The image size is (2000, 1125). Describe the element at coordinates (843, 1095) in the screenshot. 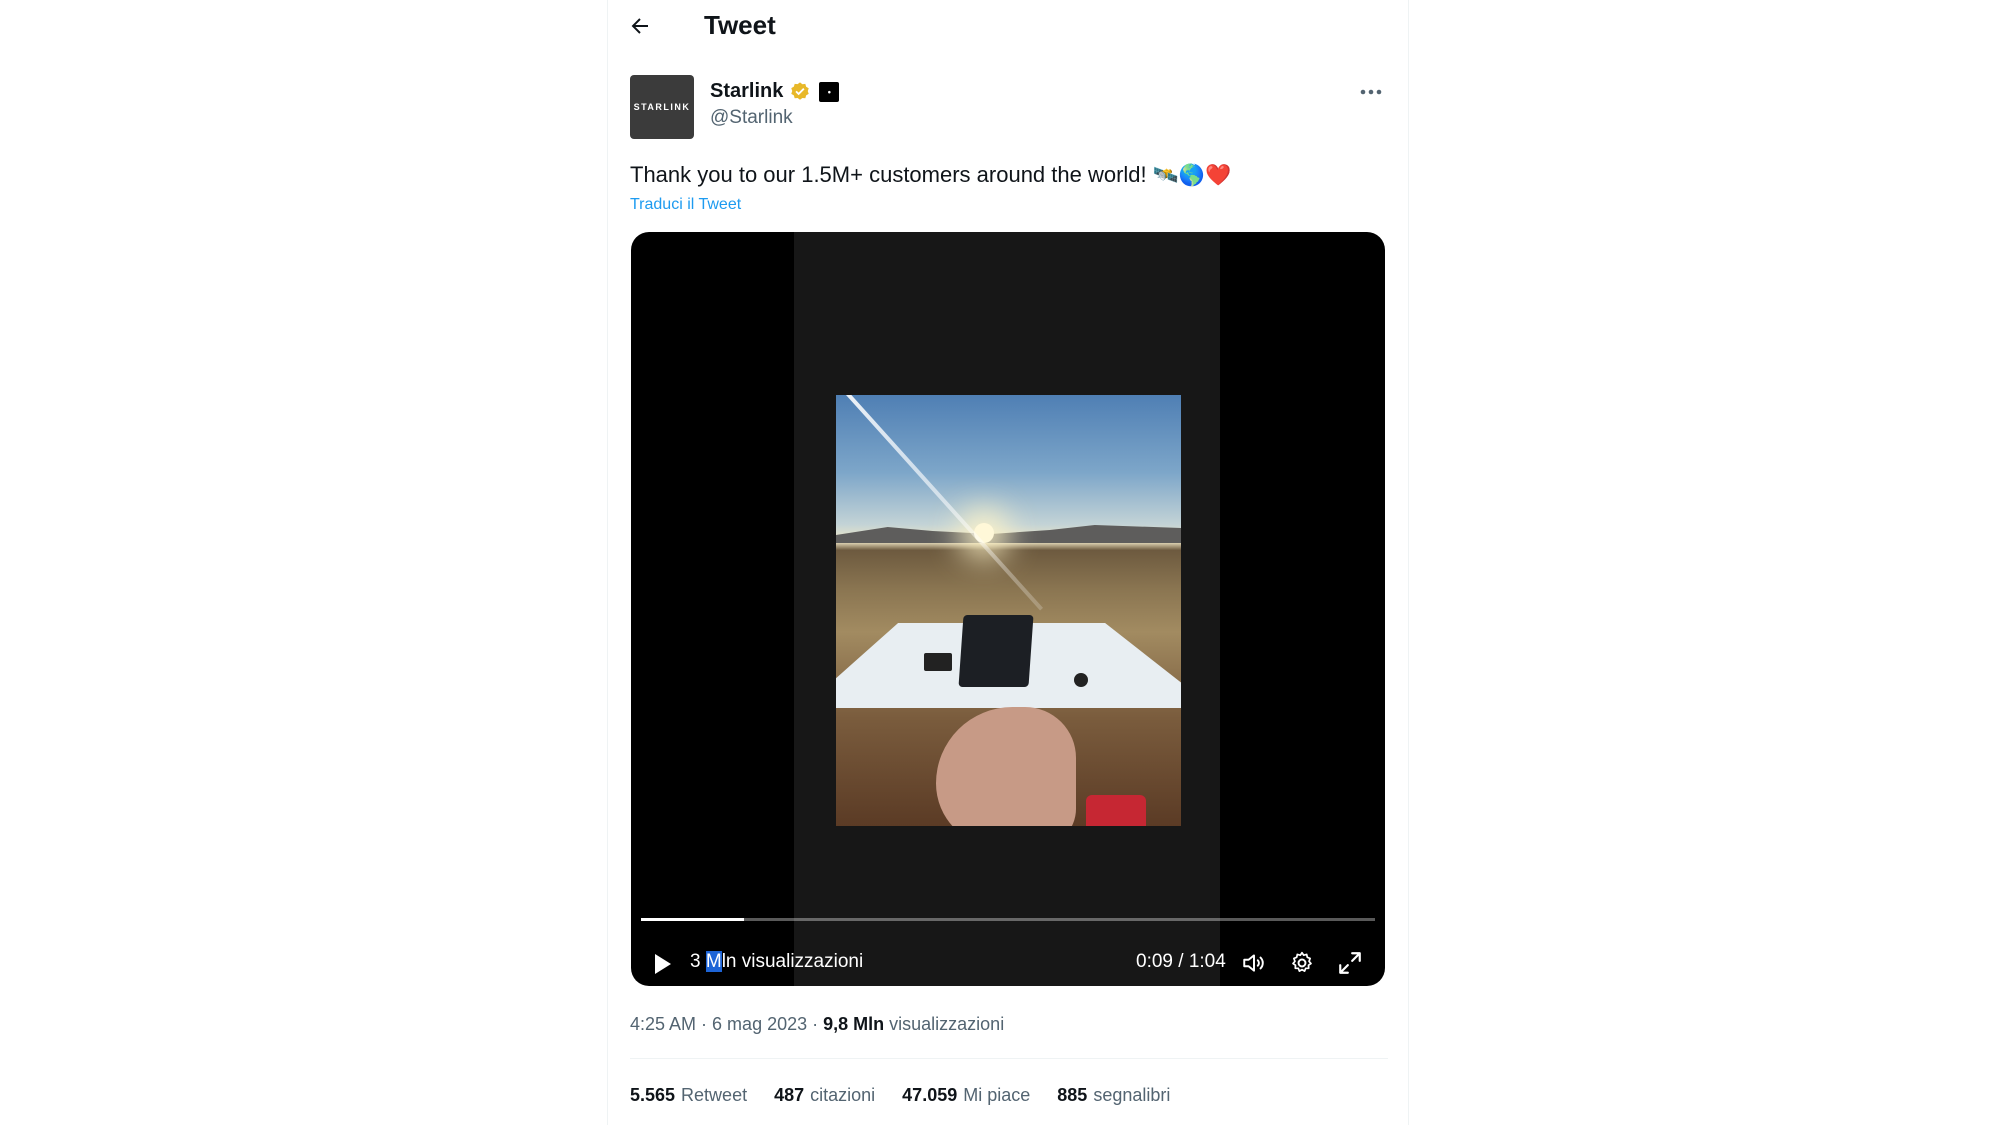

I see `stat-quotes-label: citazioni` at that location.